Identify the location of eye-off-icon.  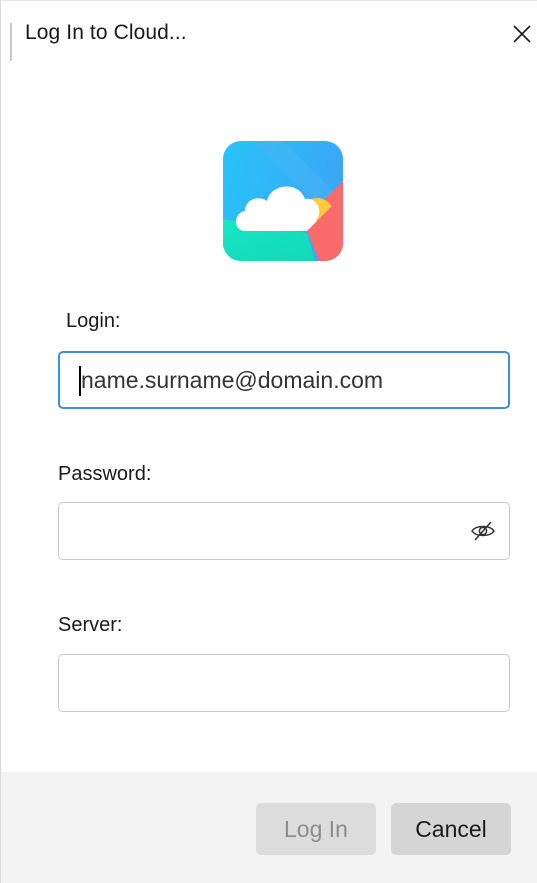
(483, 531).